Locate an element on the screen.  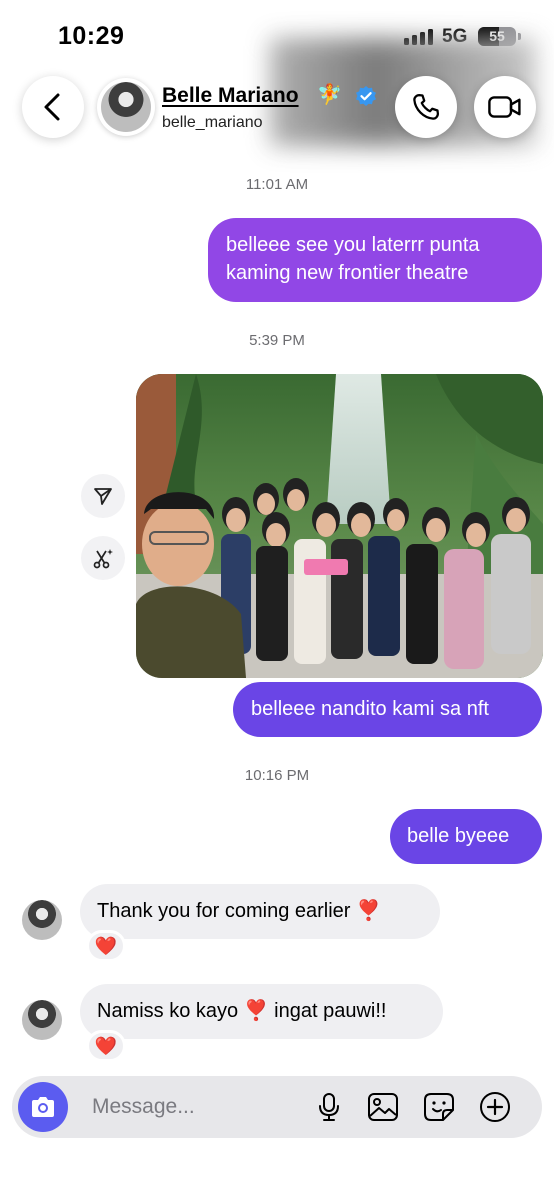
back-chevron-icon is located at coordinates (52, 107).